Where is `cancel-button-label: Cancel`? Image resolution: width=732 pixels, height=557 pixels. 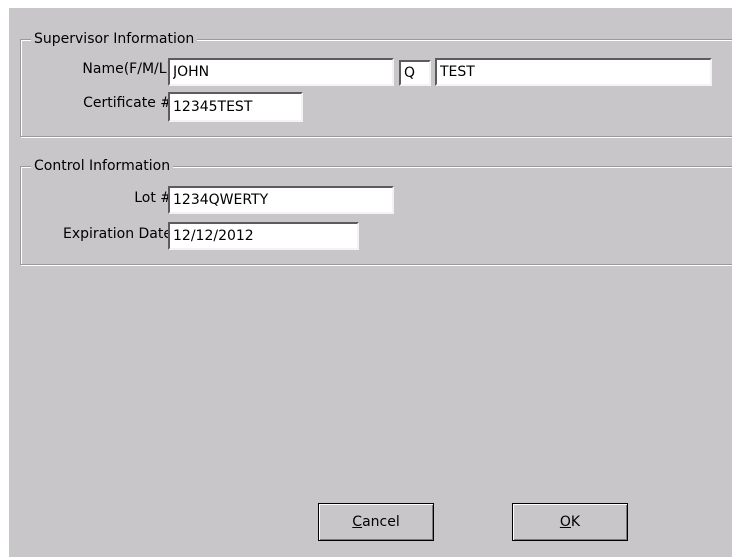 cancel-button-label: Cancel is located at coordinates (376, 522).